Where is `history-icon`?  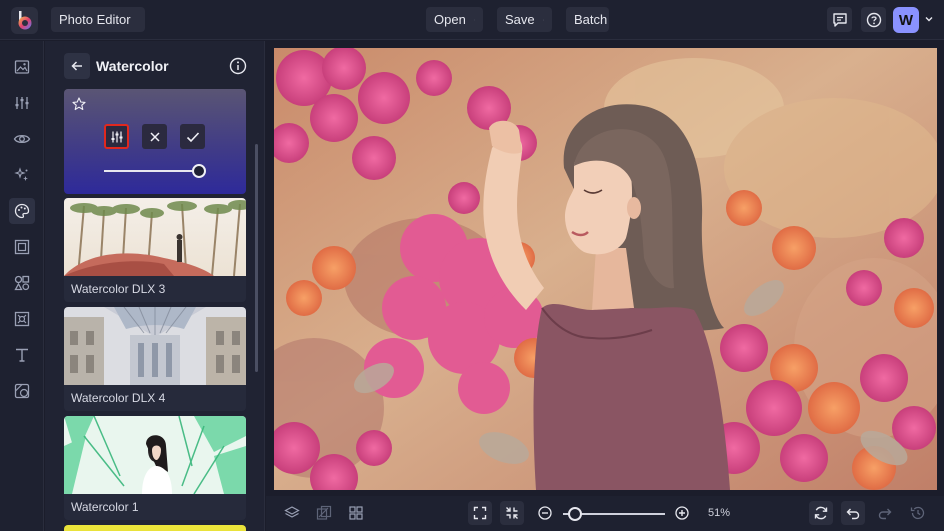
history-icon is located at coordinates (917, 513).